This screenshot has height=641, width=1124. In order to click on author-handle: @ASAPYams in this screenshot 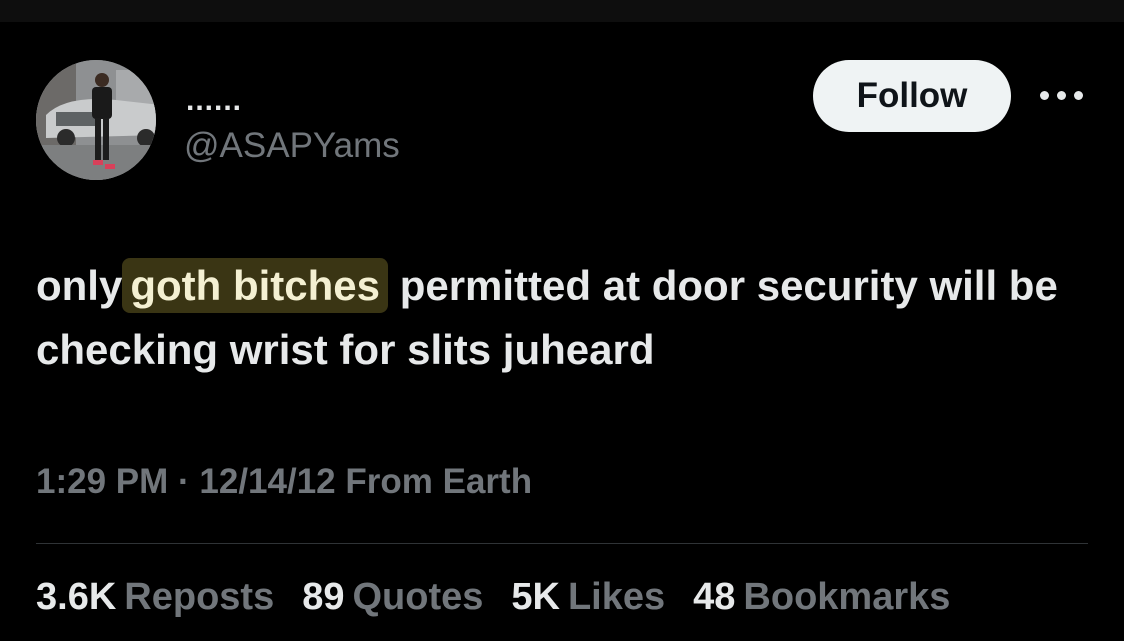, I will do `click(292, 146)`.